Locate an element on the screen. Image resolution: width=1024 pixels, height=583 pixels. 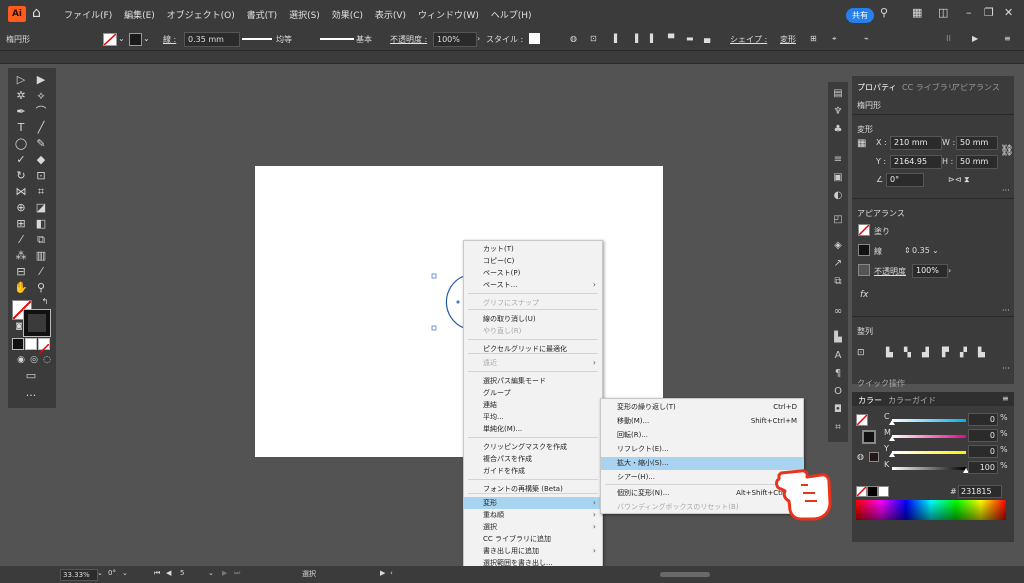
arrange-icon: ◫ is located at coordinates (943, 12).